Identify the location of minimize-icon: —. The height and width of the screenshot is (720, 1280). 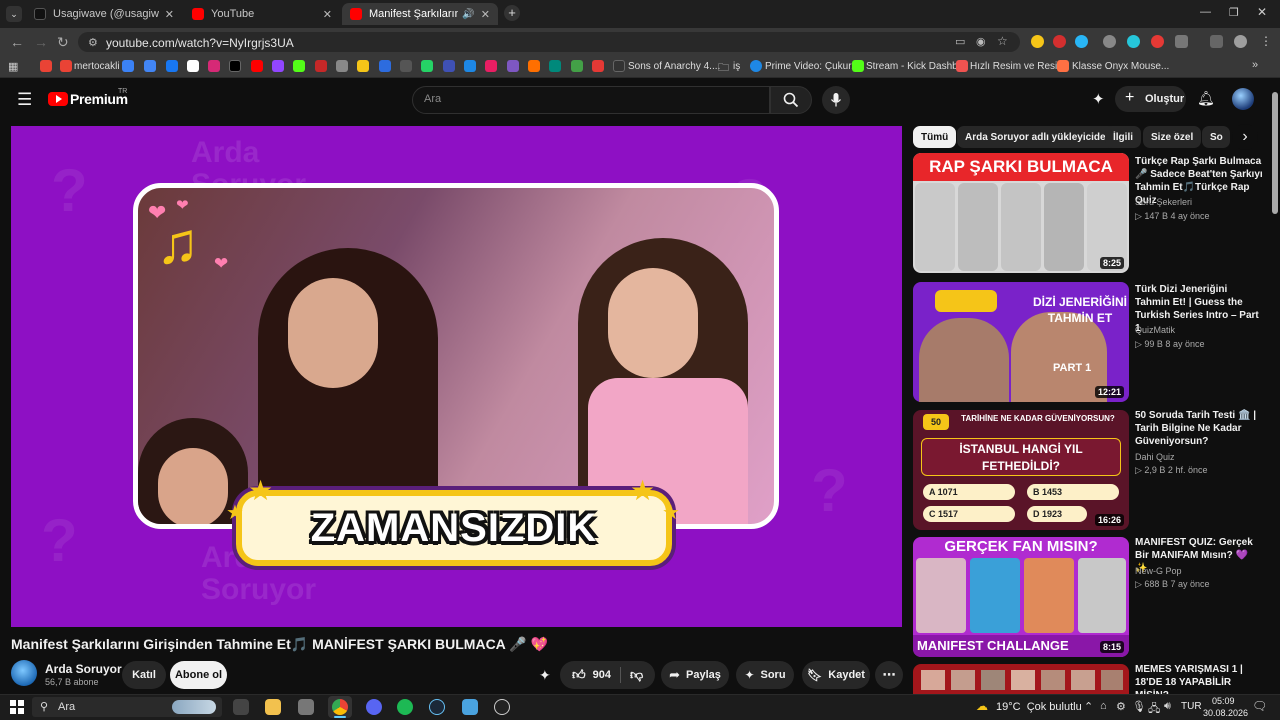
(1205, 12).